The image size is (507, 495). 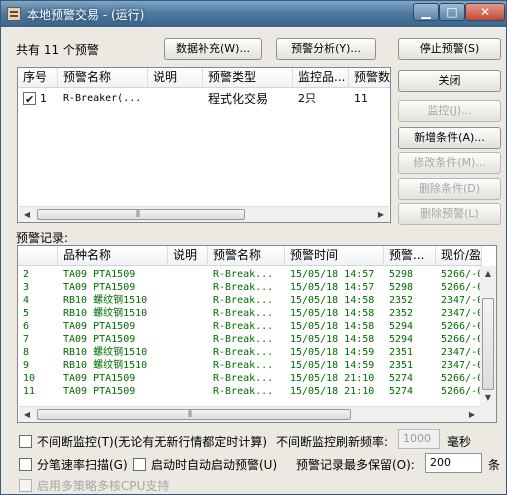 I want to click on alert-list-hscroll-thumb: ⦀, so click(x=141, y=214).